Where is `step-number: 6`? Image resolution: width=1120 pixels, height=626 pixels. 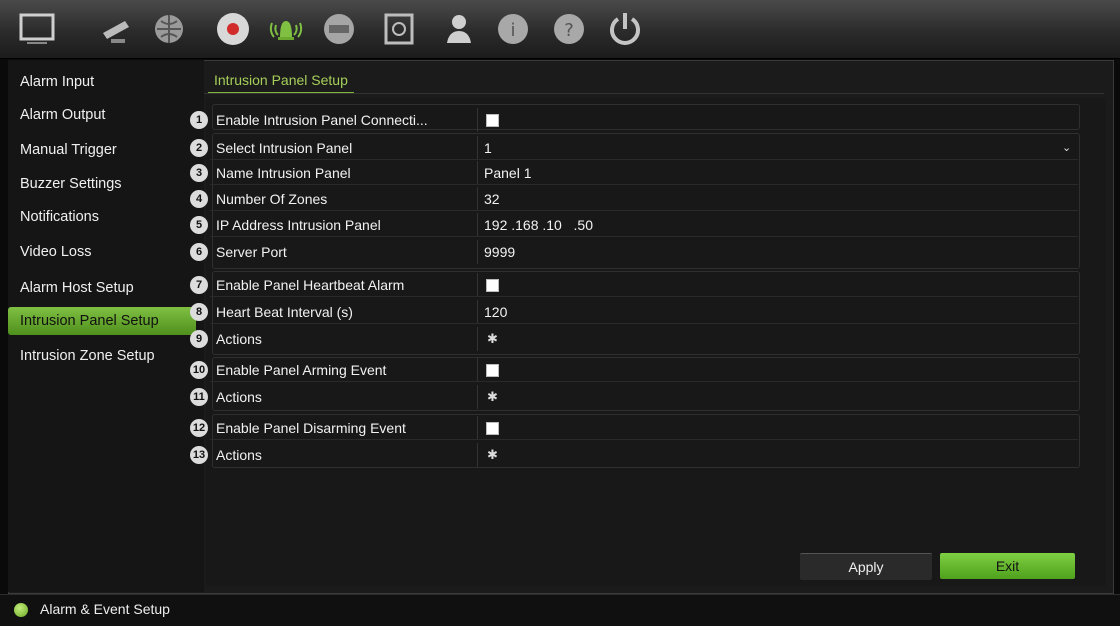
step-number: 6 is located at coordinates (199, 252).